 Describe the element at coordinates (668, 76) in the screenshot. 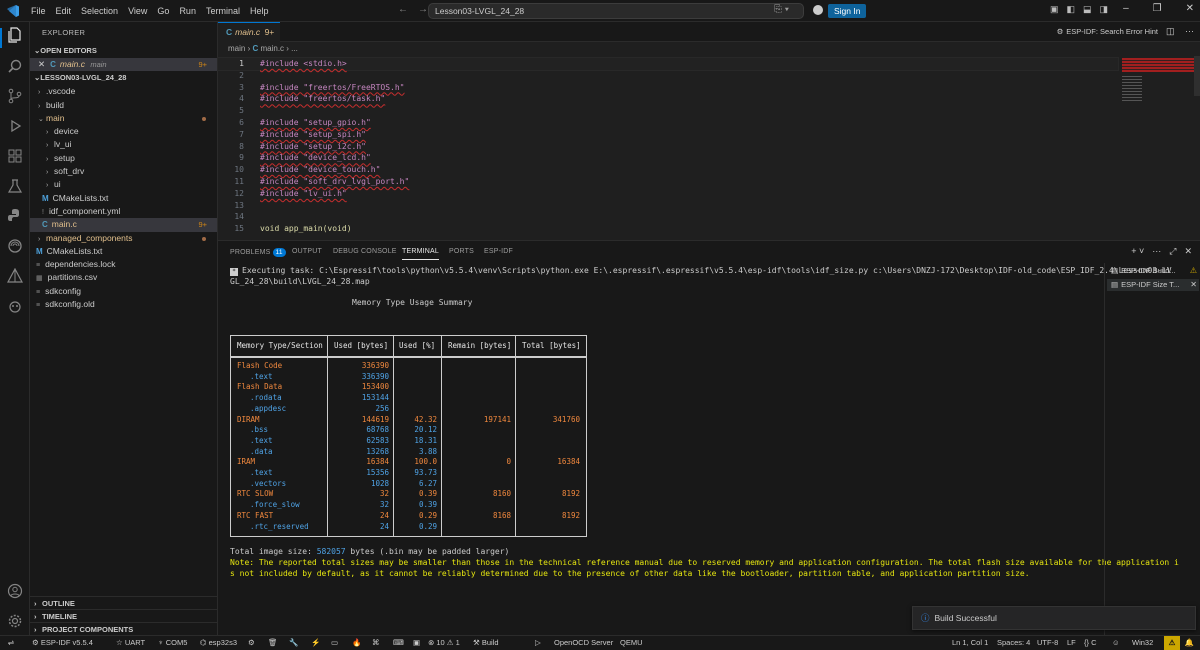

I see `code-line: 2` at that location.